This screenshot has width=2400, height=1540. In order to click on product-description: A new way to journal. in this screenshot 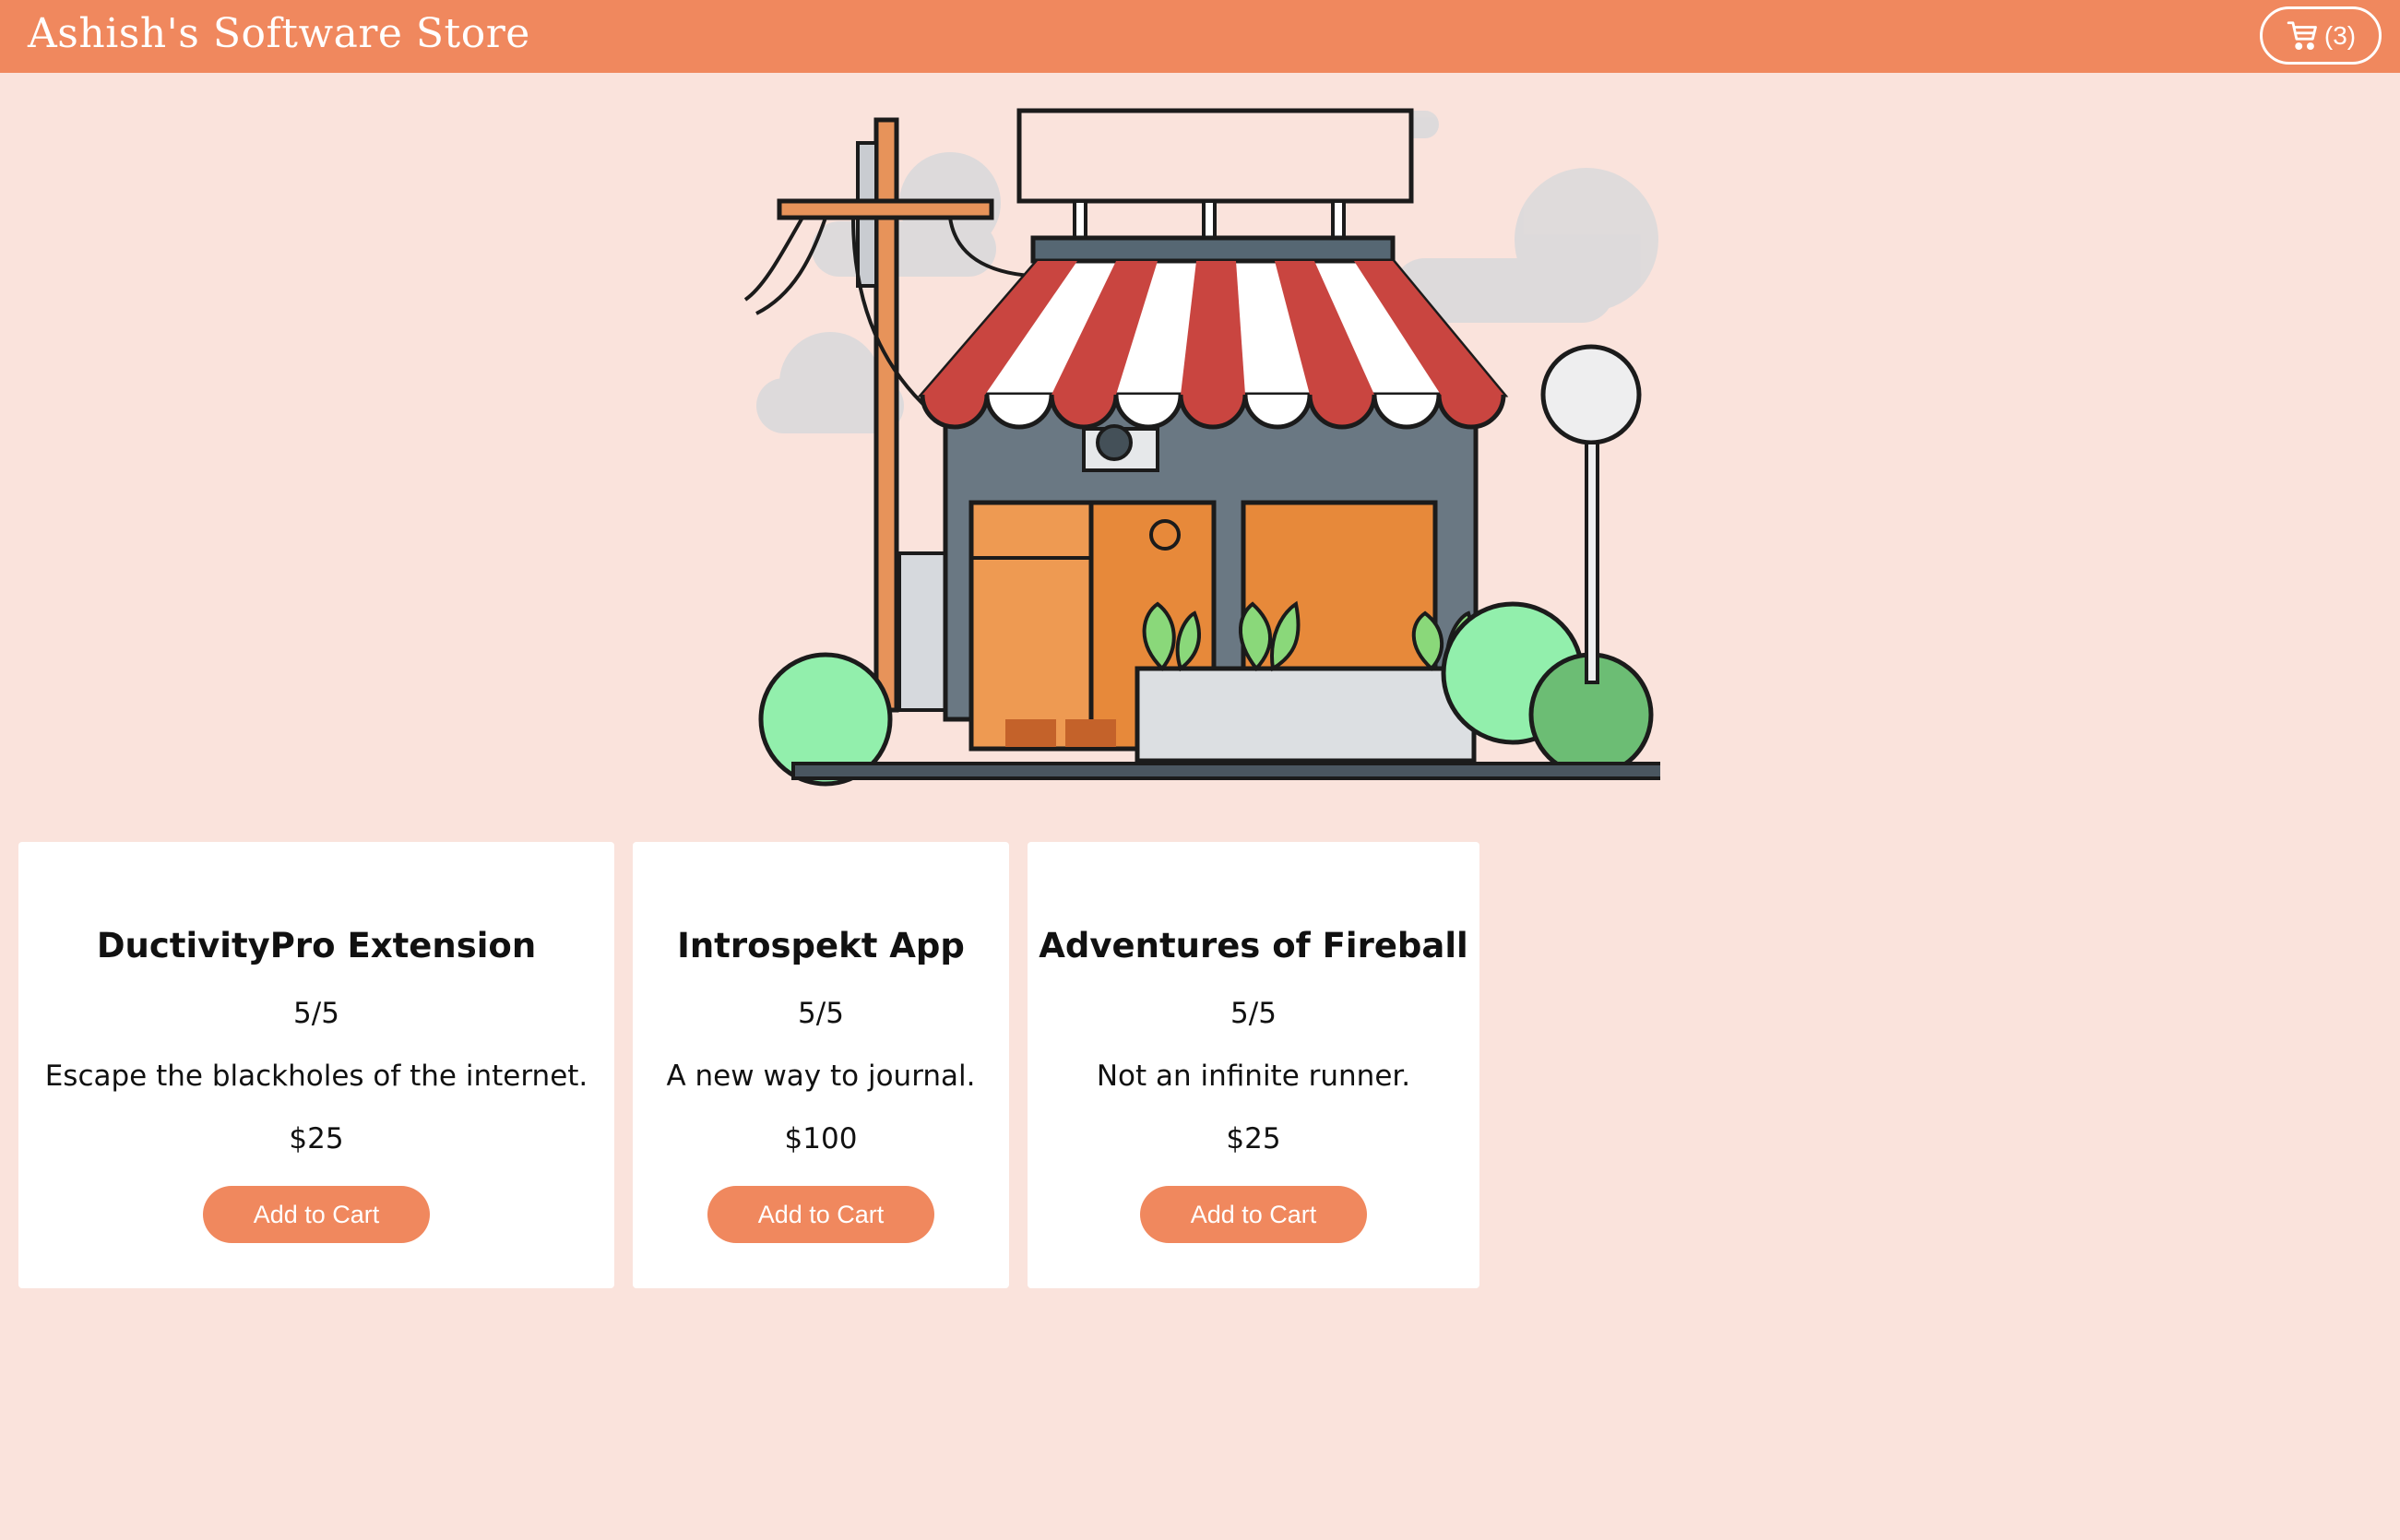, I will do `click(821, 1077)`.